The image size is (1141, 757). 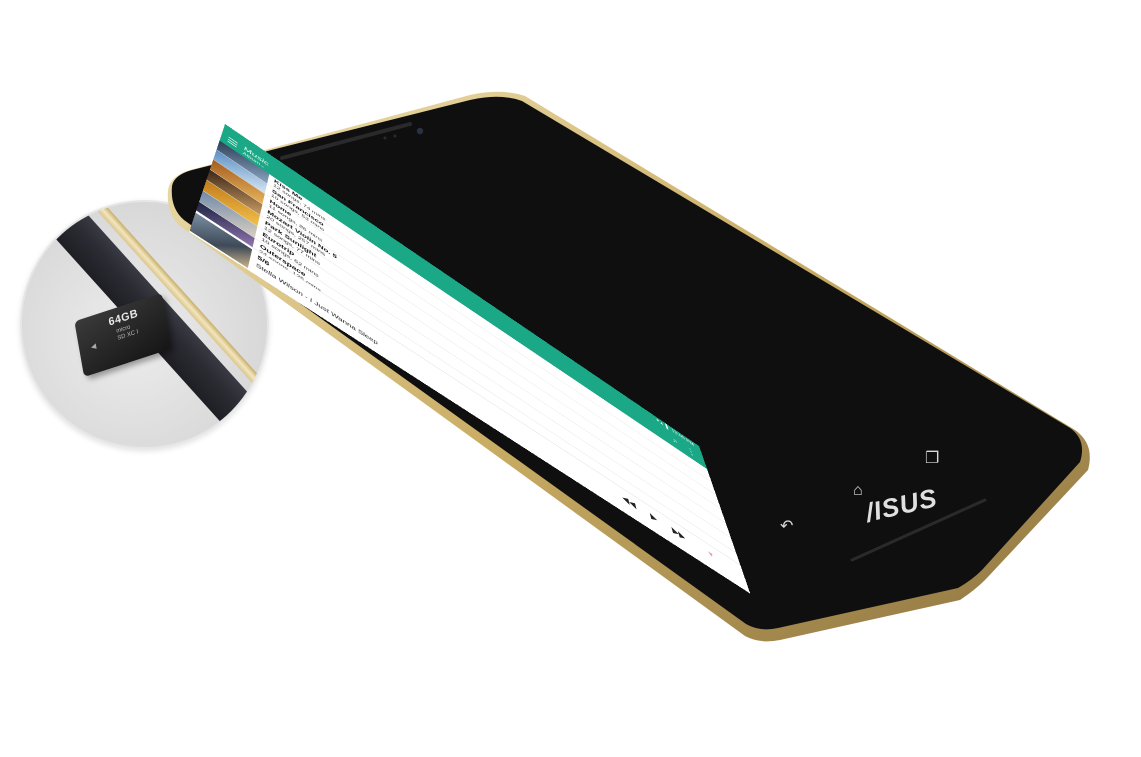 I want to click on home-key-icon: ⌂, so click(x=858, y=491).